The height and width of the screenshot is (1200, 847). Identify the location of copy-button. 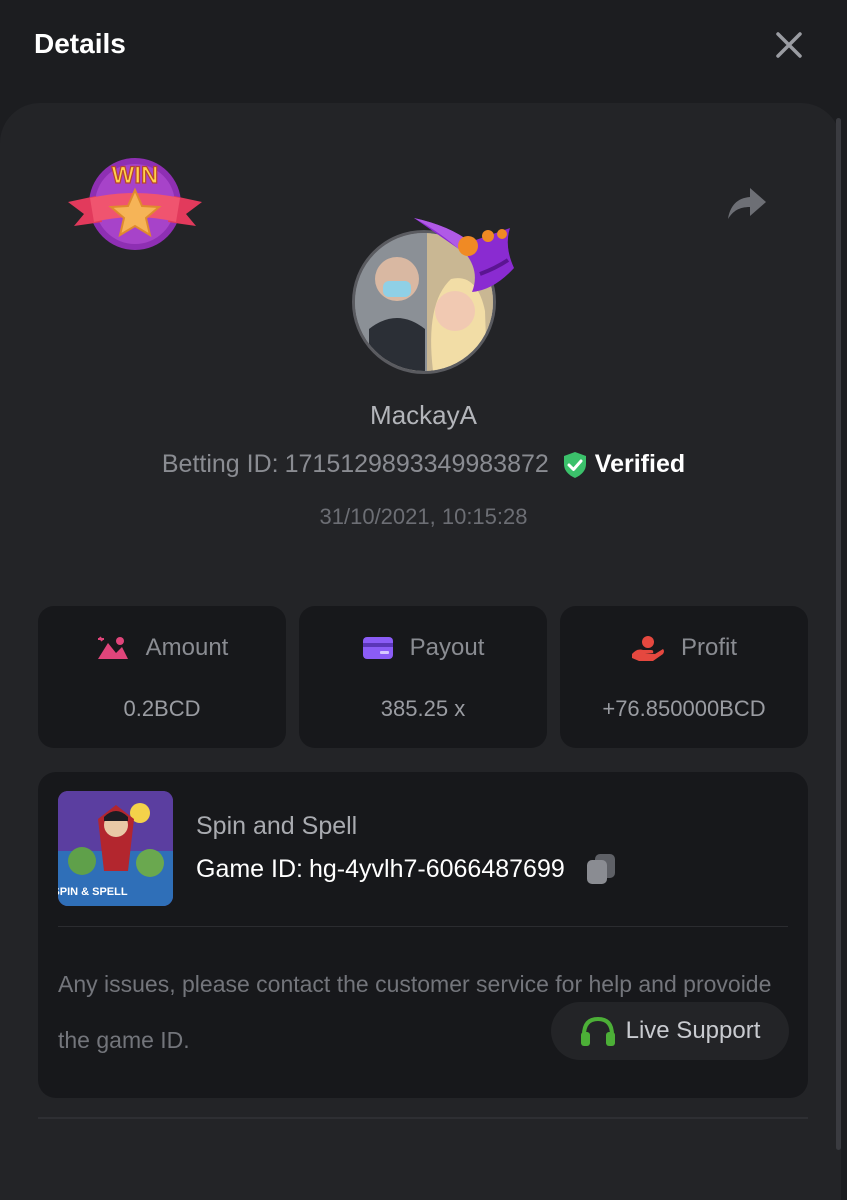
(601, 869).